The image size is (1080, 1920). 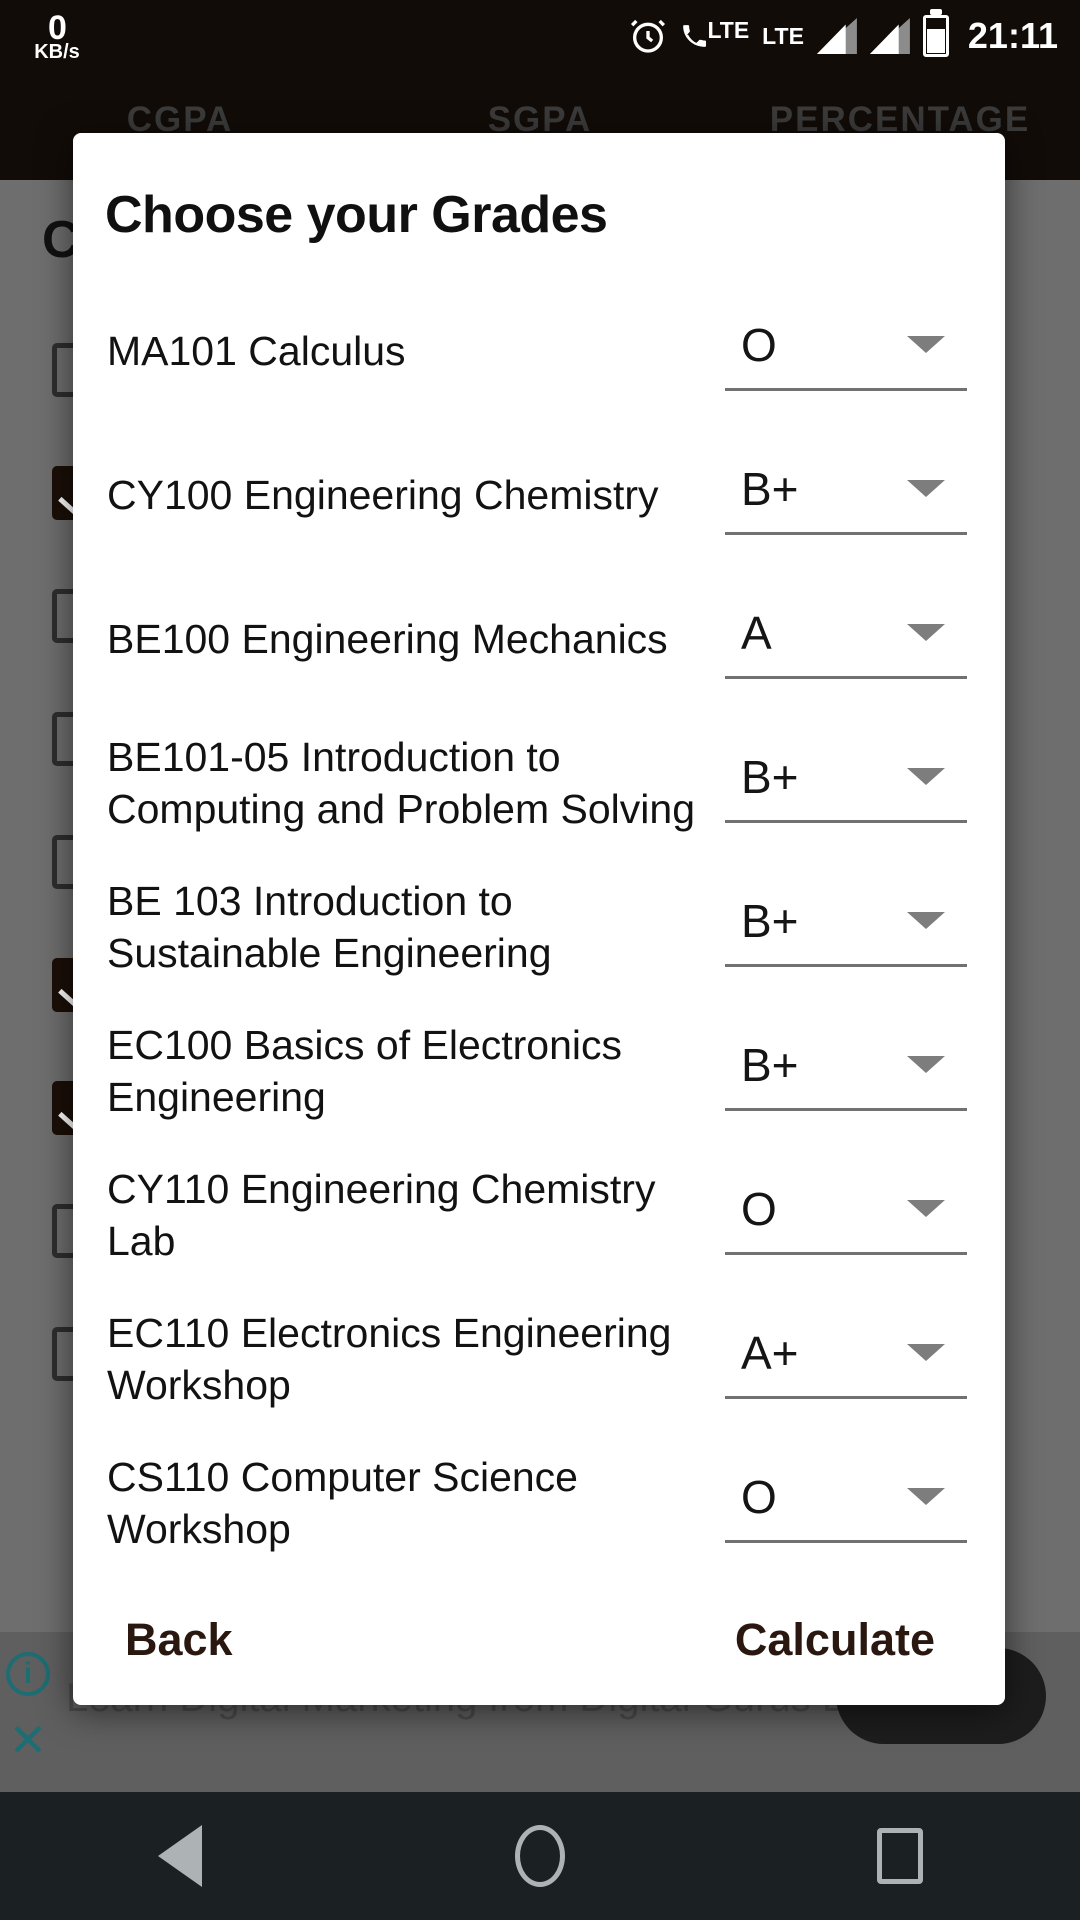 I want to click on nav-recents-button, so click(x=900, y=1856).